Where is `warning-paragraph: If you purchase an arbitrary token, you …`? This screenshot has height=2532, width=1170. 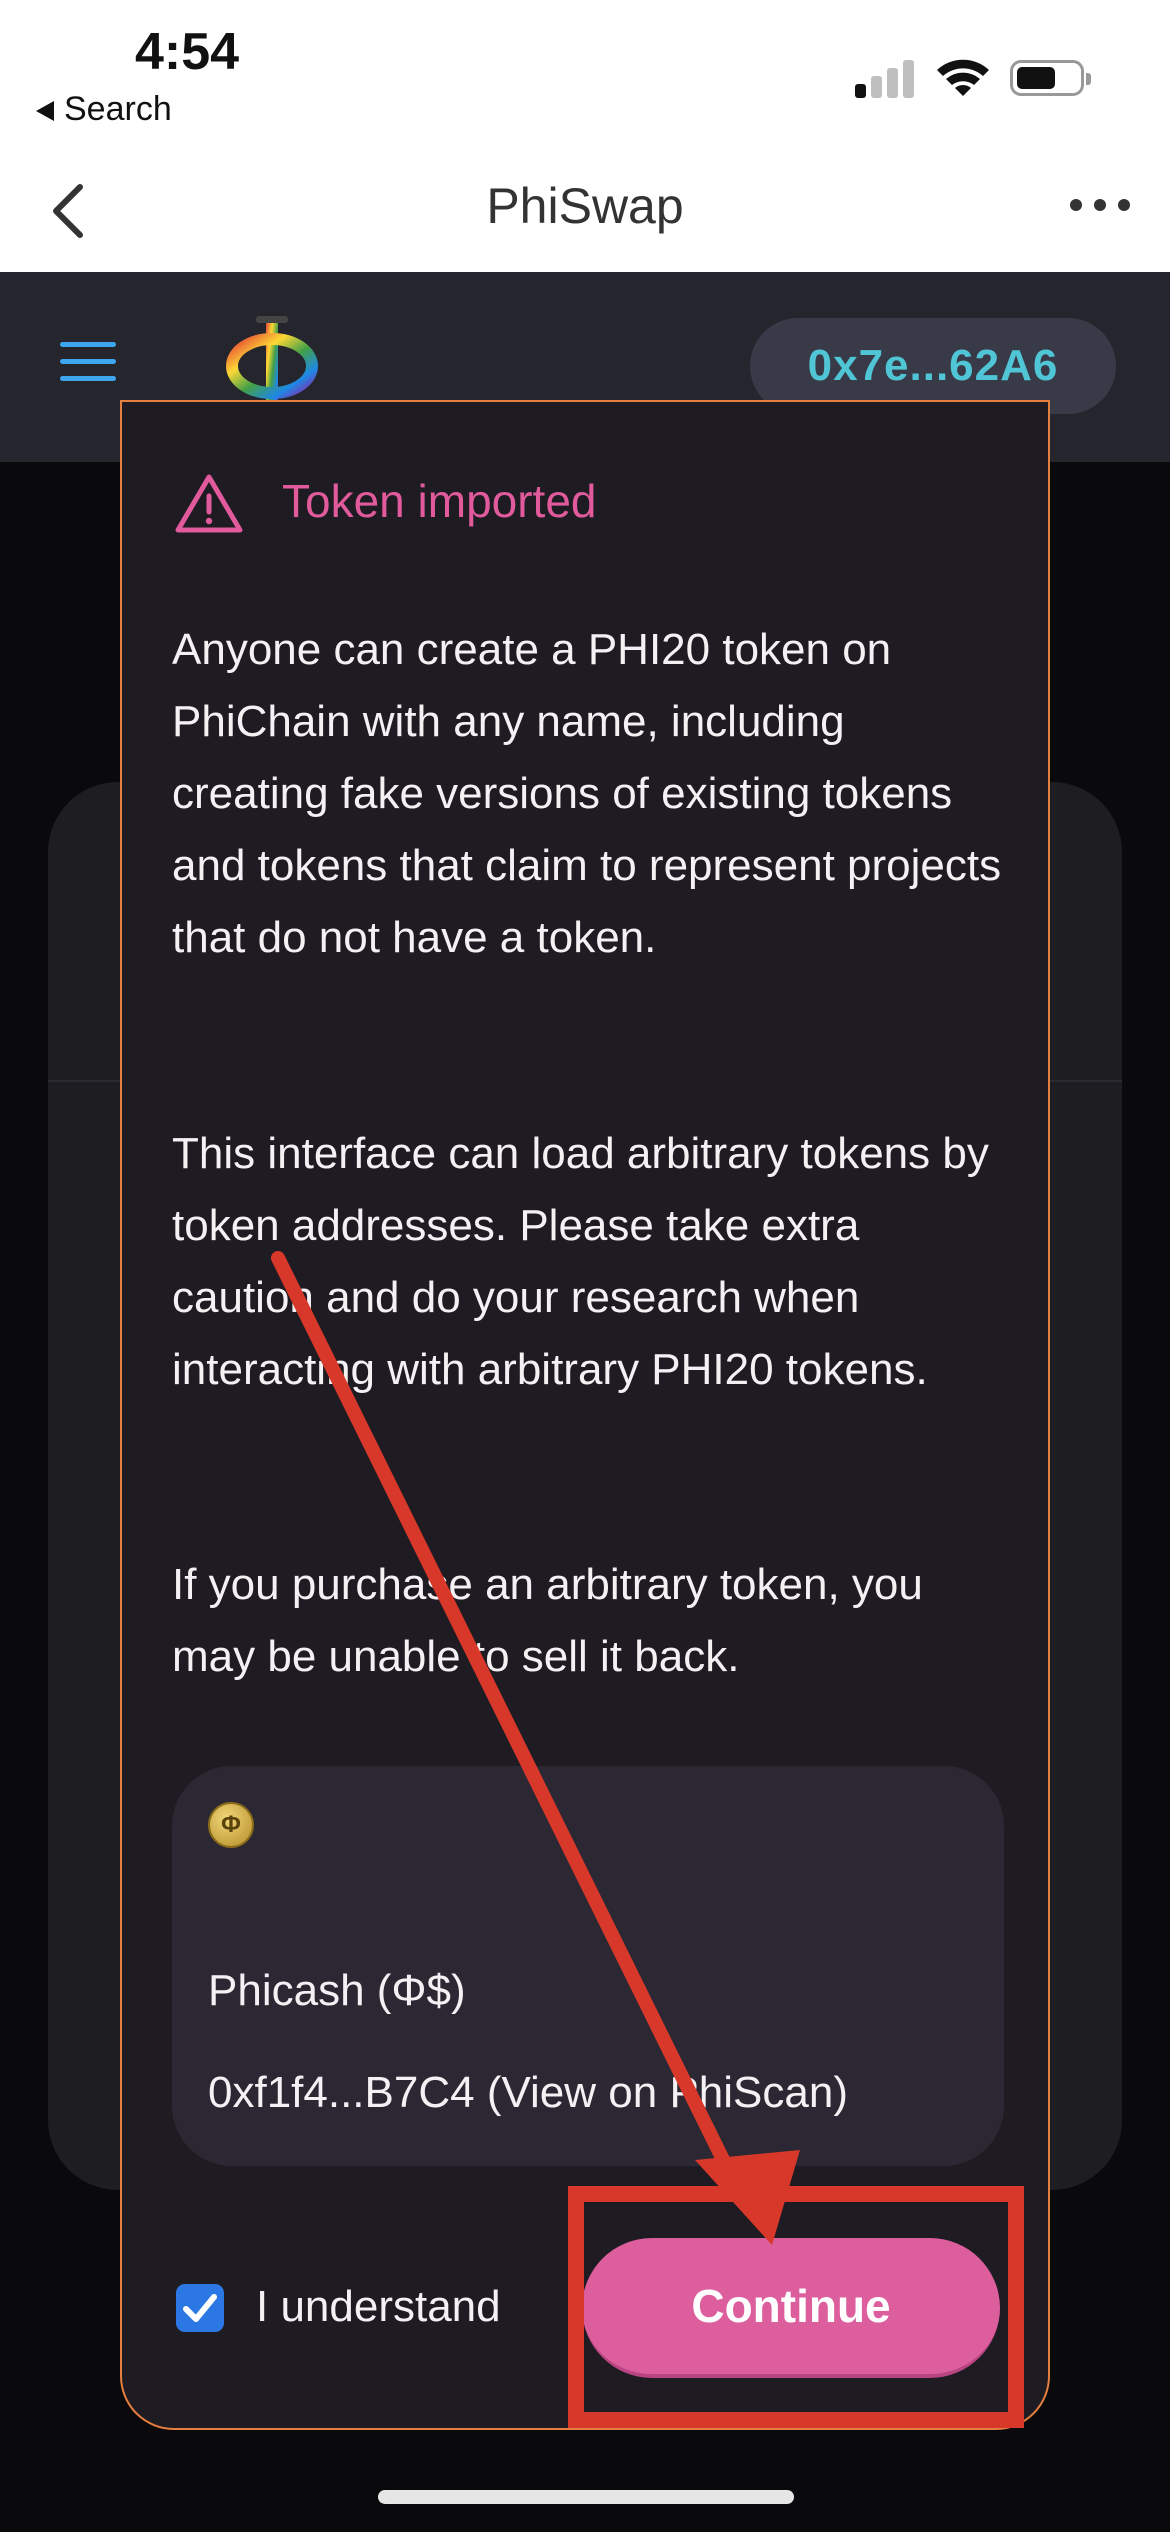 warning-paragraph: If you purchase an arbitrary token, you … is located at coordinates (547, 1620).